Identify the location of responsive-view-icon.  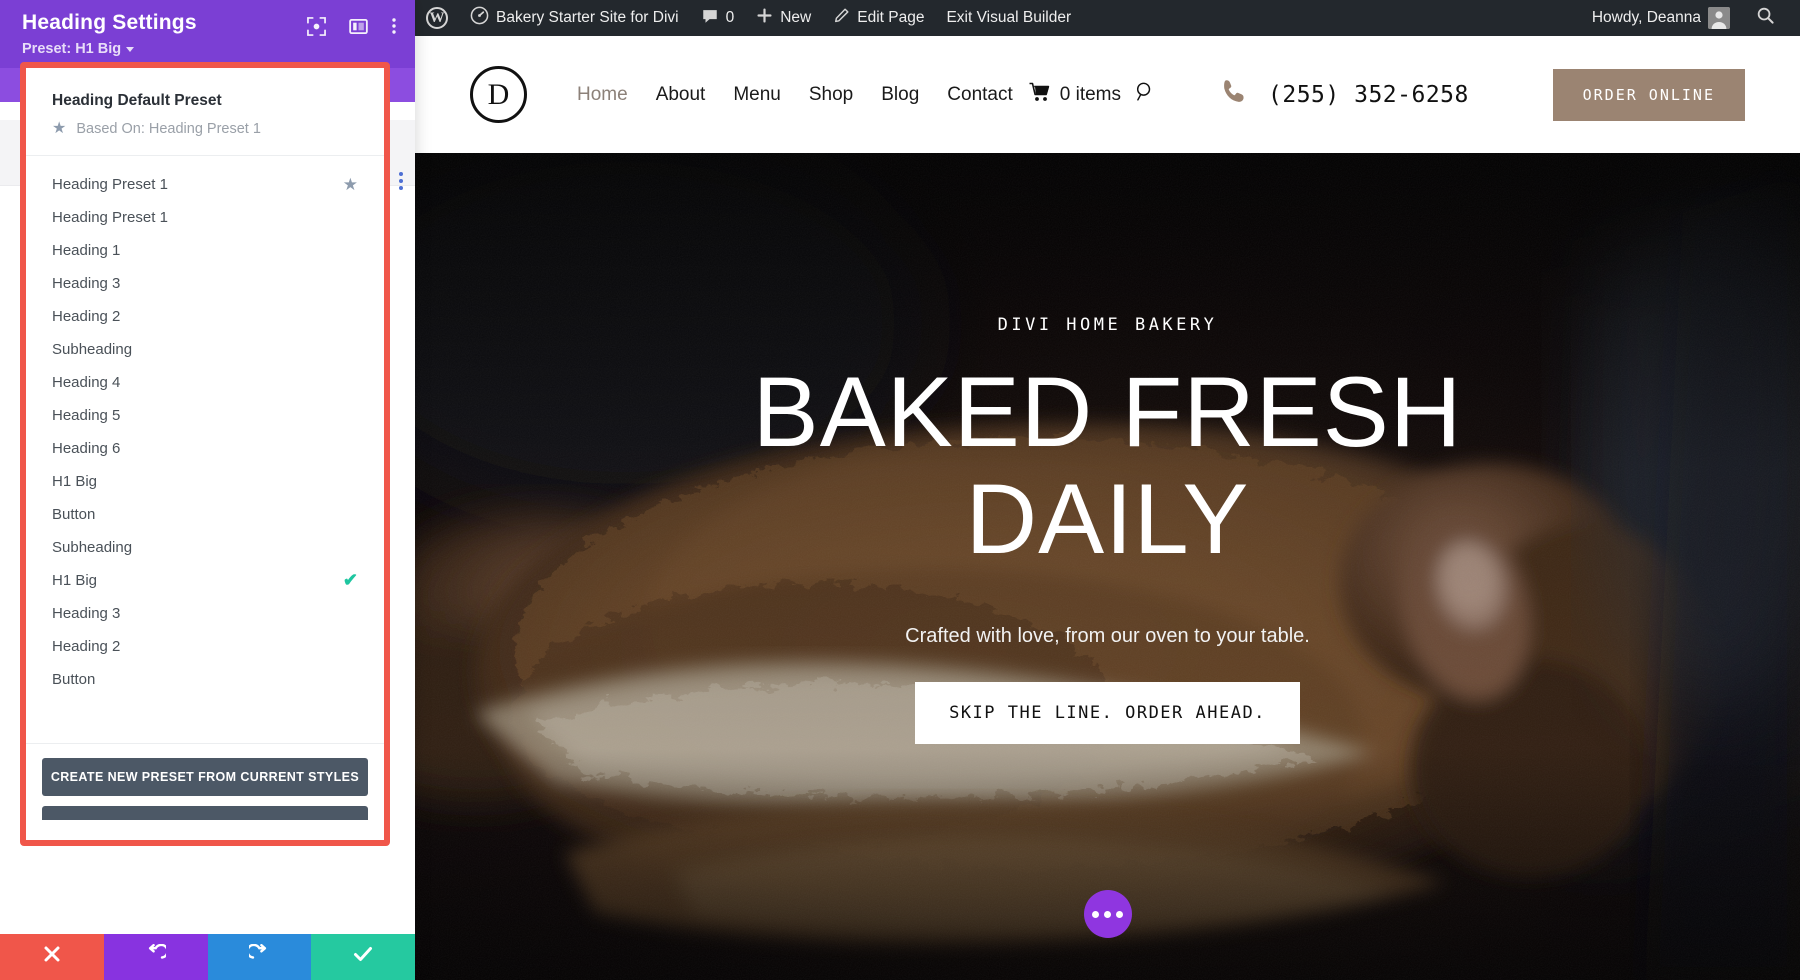
(316, 28).